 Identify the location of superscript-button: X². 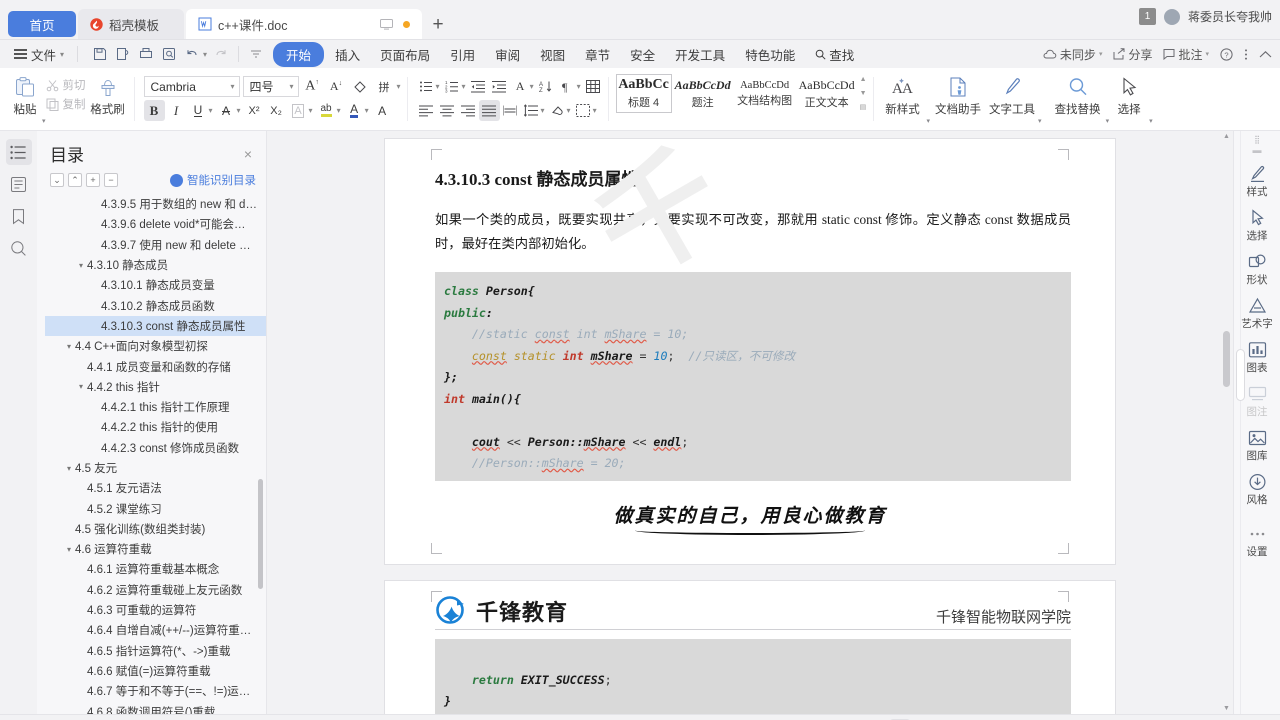
(254, 110).